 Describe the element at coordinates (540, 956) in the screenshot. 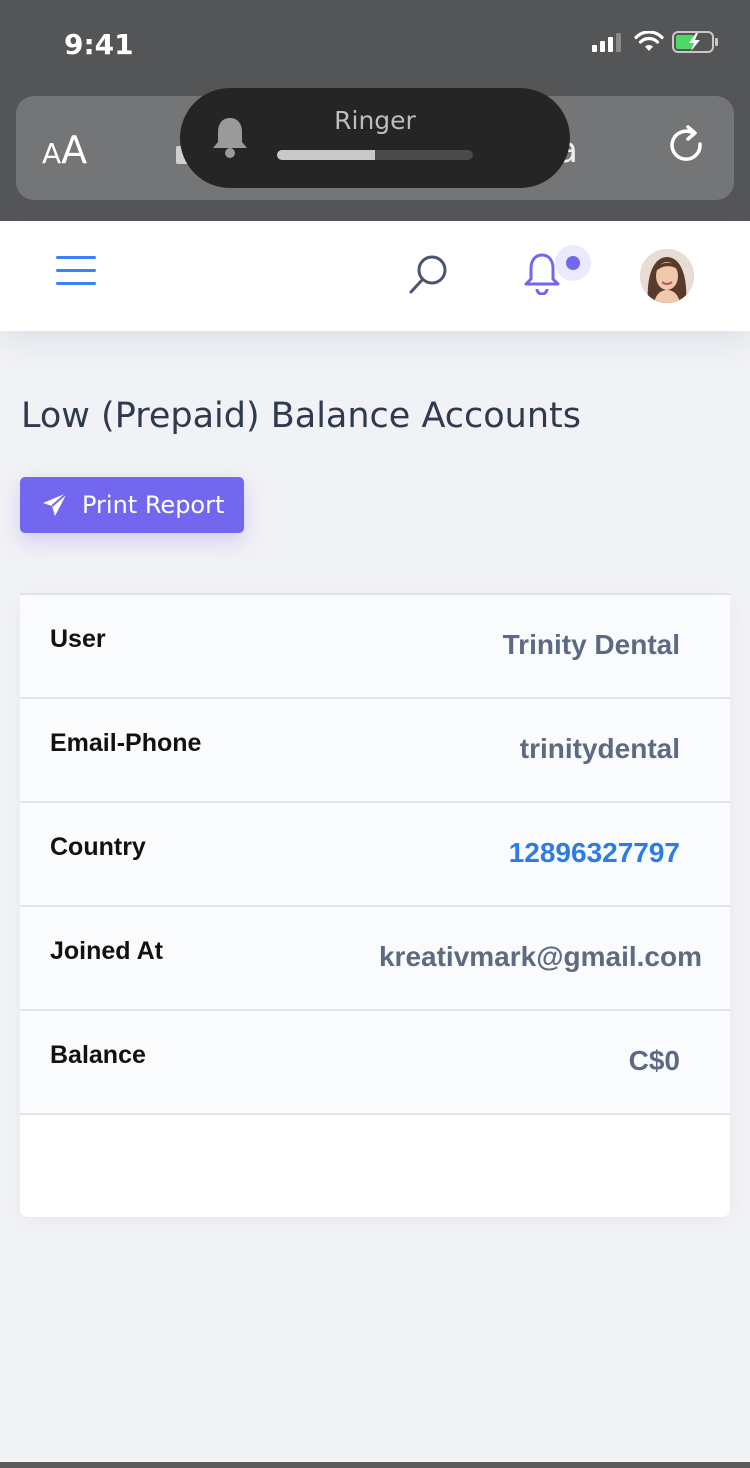

I see `detail-value: kreativmark@gmail.com` at that location.